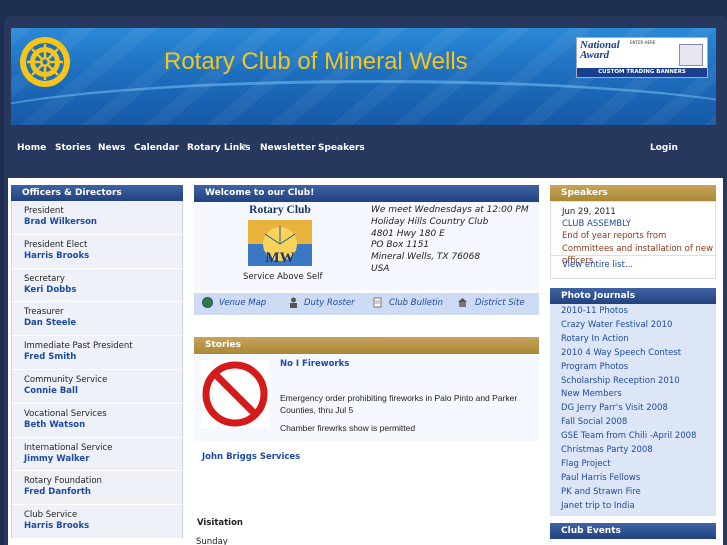 This screenshot has height=545, width=727. I want to click on officers-heading: Officers & Directors, so click(97, 193).